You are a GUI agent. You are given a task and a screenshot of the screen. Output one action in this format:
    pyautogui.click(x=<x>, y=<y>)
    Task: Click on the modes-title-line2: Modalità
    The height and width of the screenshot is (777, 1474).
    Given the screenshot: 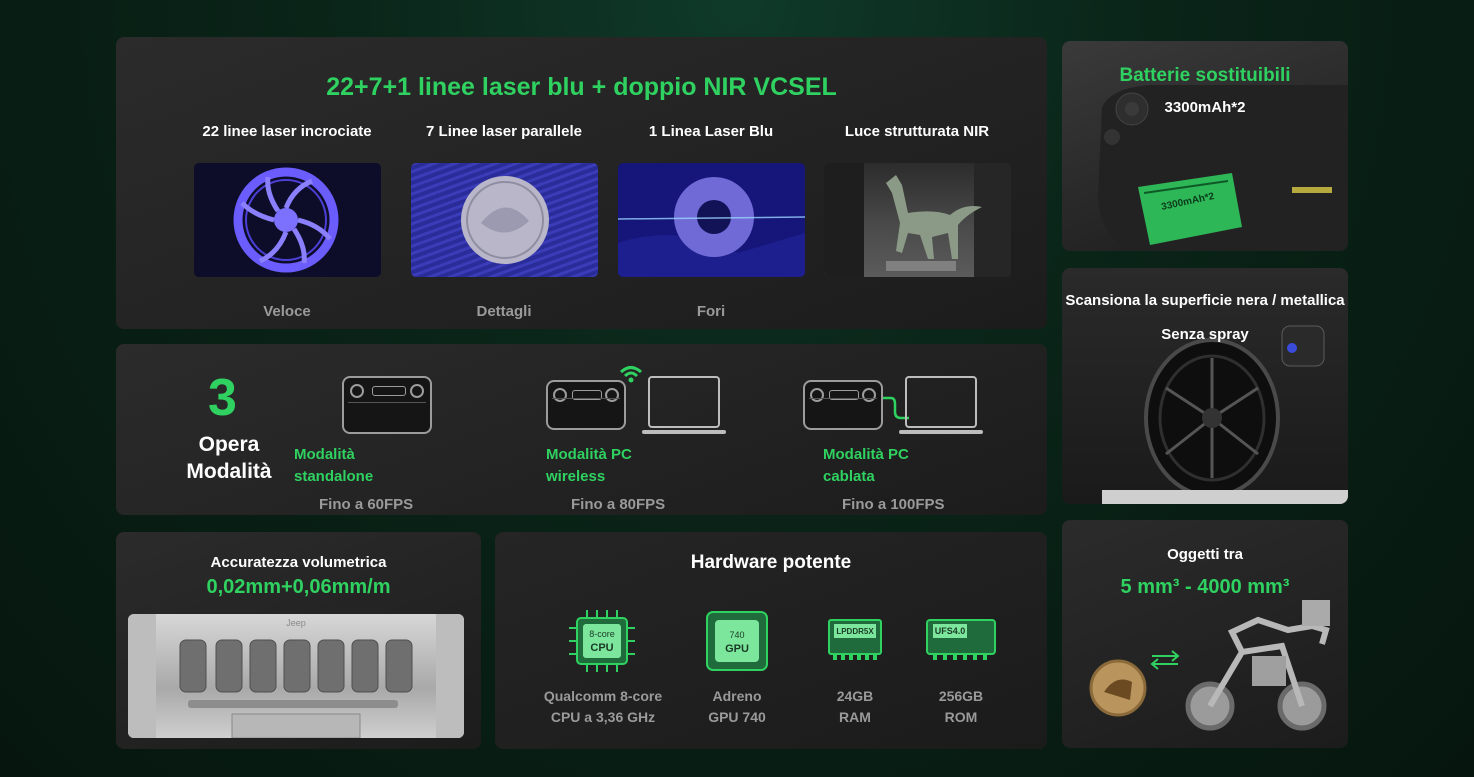 What is the action you would take?
    pyautogui.click(x=229, y=471)
    